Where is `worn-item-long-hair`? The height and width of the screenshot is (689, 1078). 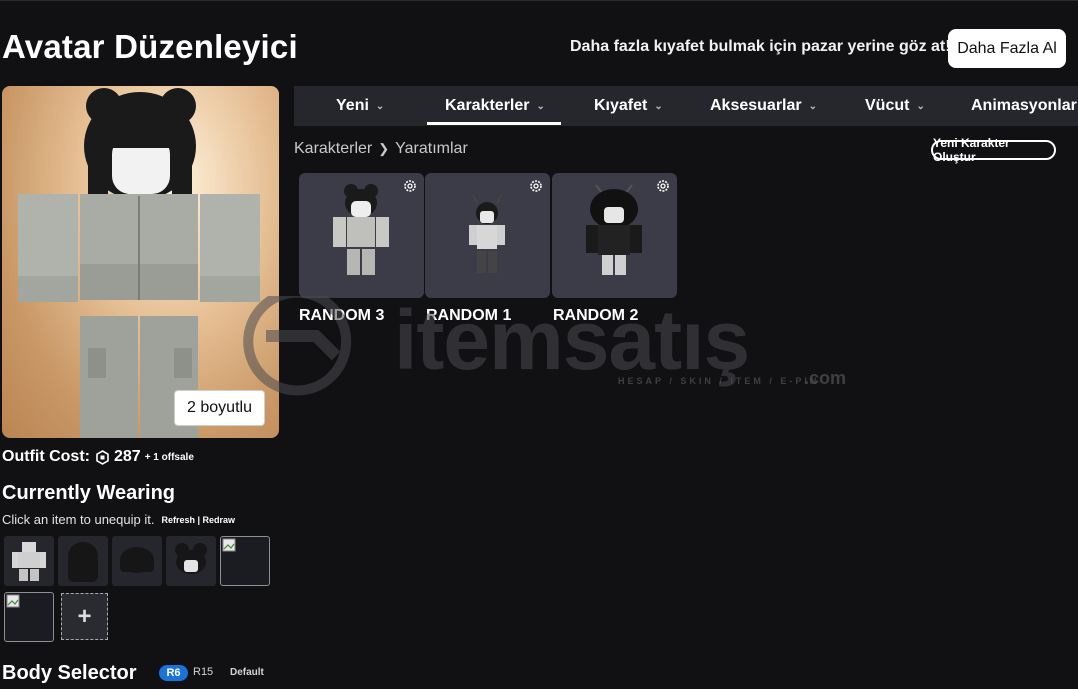 worn-item-long-hair is located at coordinates (83, 561).